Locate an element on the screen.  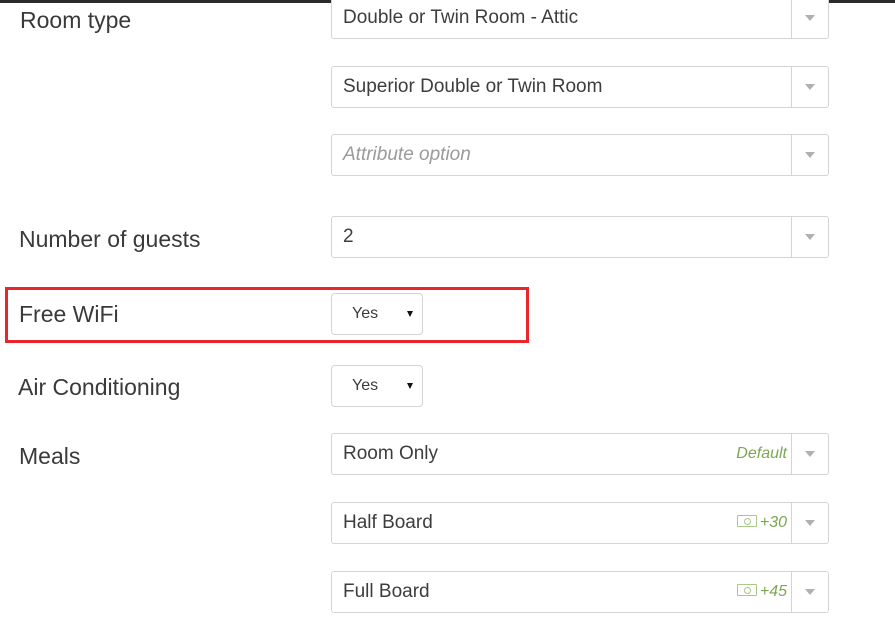
price-surcharge: +45 is located at coordinates (761, 592).